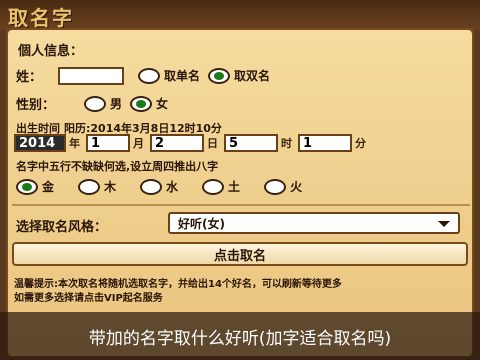 Image resolution: width=480 pixels, height=360 pixels. What do you see at coordinates (286, 143) in the screenshot?
I see `hour-unit: 时` at bounding box center [286, 143].